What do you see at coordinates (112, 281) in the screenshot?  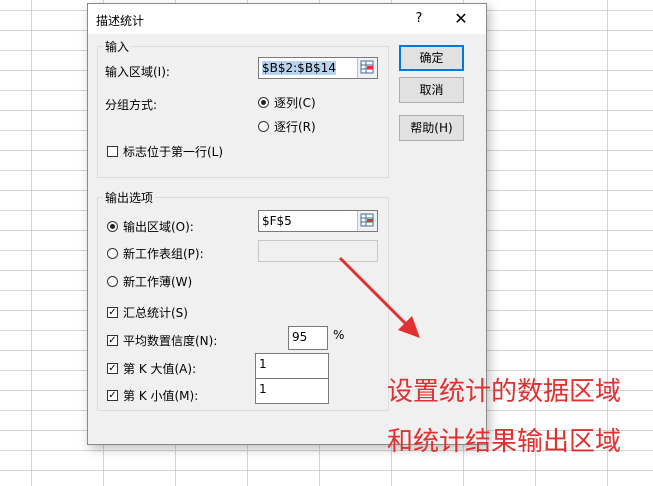 I see `new-workbook-radio` at bounding box center [112, 281].